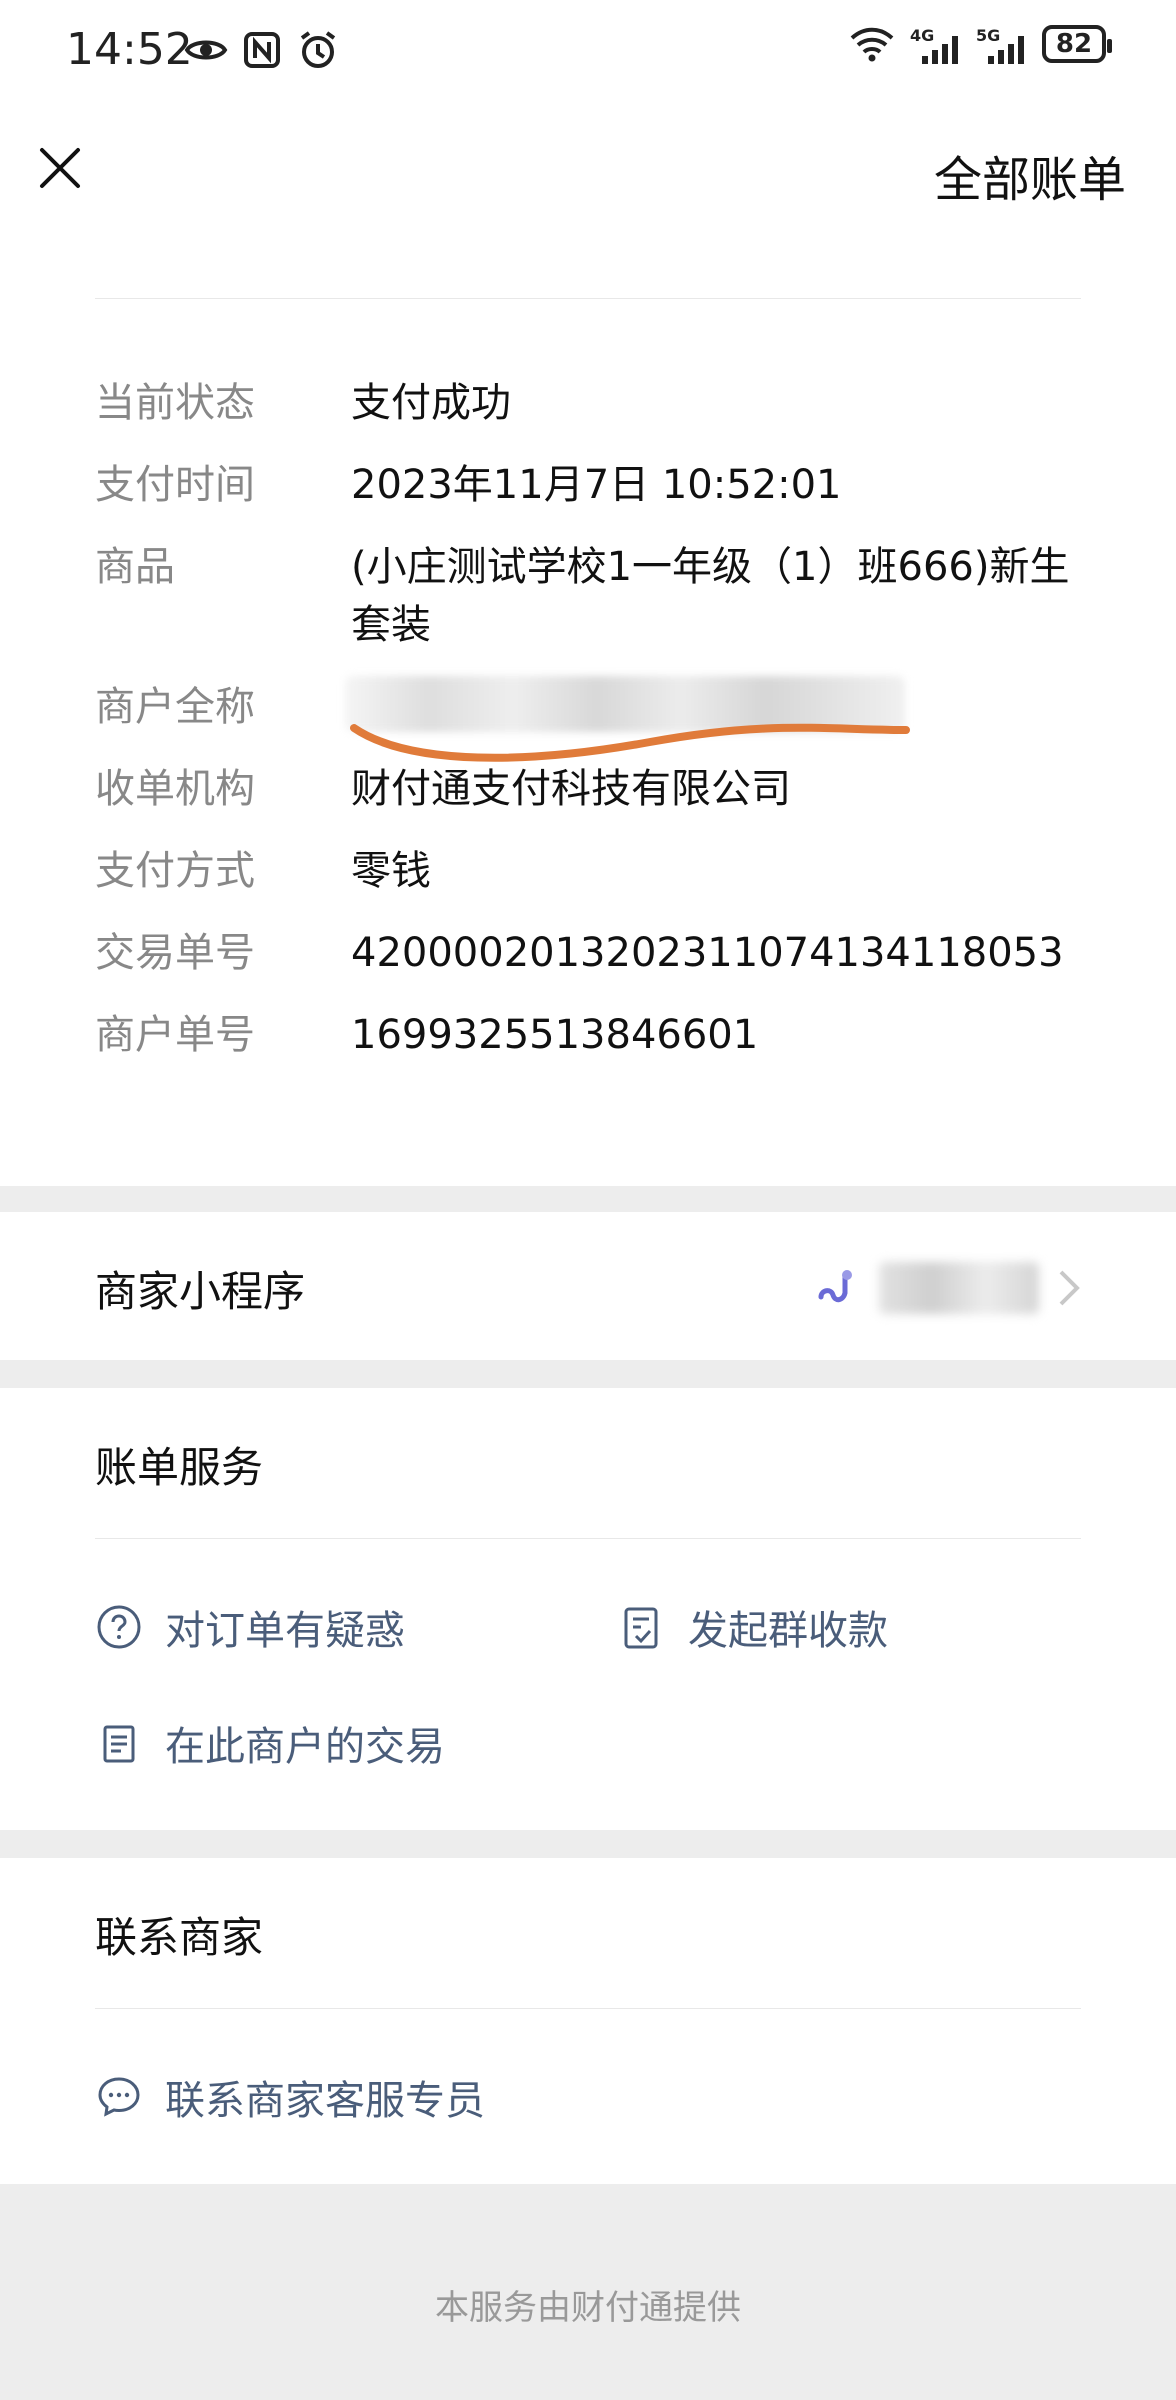 This screenshot has width=1176, height=2400. Describe the element at coordinates (588, 2308) in the screenshot. I see `footer-note: 本服务由财付通提供` at that location.